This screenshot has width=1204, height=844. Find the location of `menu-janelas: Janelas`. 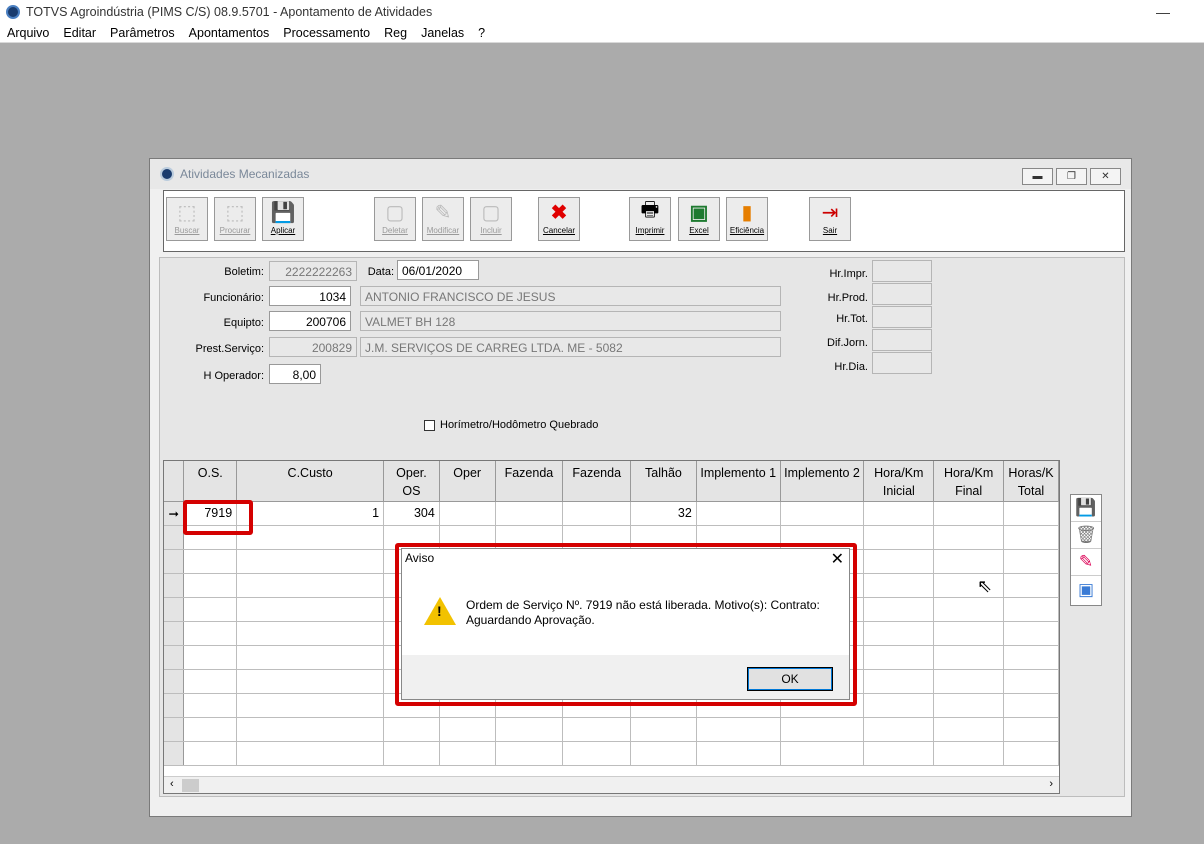

menu-janelas: Janelas is located at coordinates (442, 33).